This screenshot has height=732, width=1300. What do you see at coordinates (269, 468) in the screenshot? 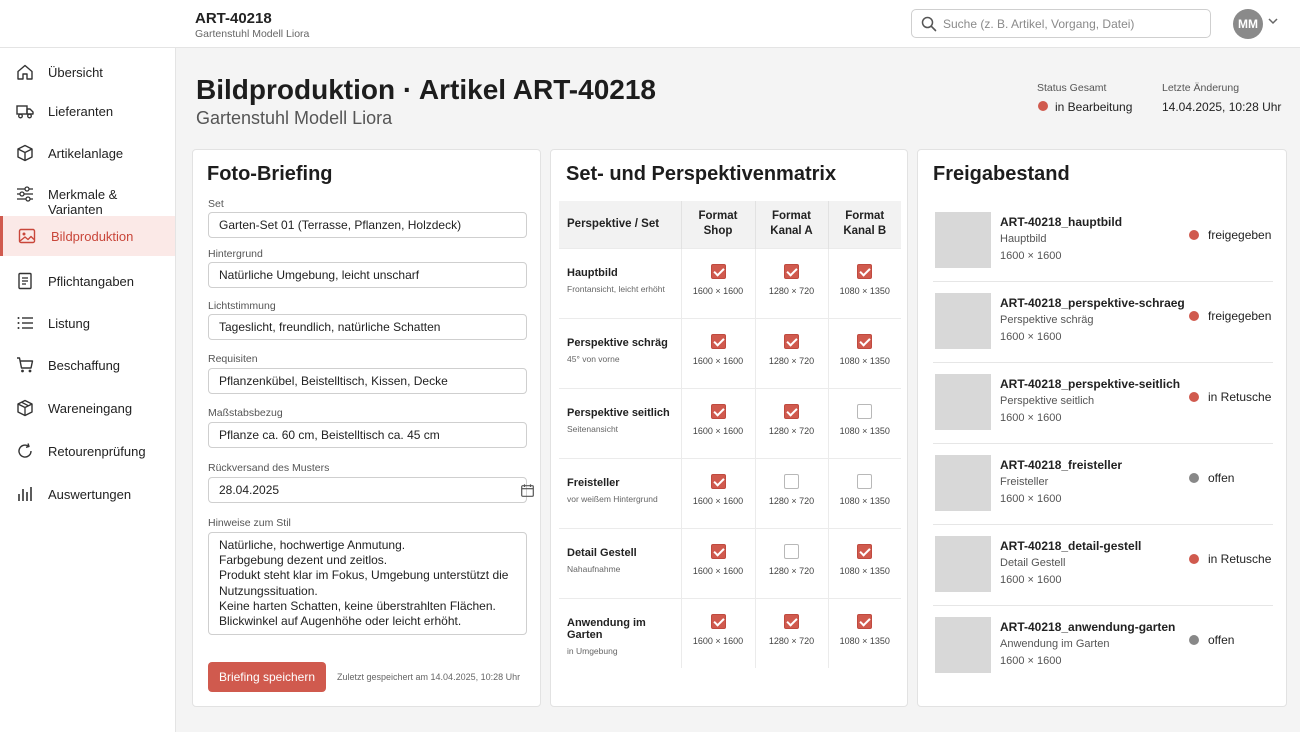
I see `rueckversand-label: Rückversand des Musters` at bounding box center [269, 468].